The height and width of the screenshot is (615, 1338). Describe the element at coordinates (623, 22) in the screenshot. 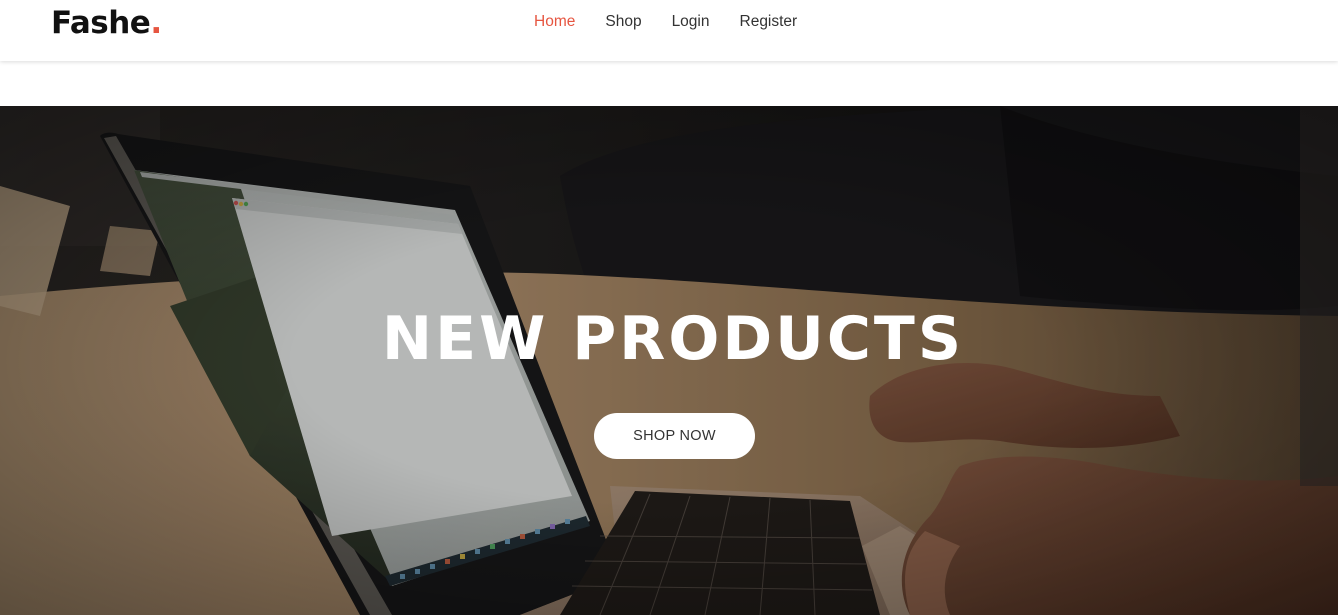

I see `nav-link-shop: Shop` at that location.